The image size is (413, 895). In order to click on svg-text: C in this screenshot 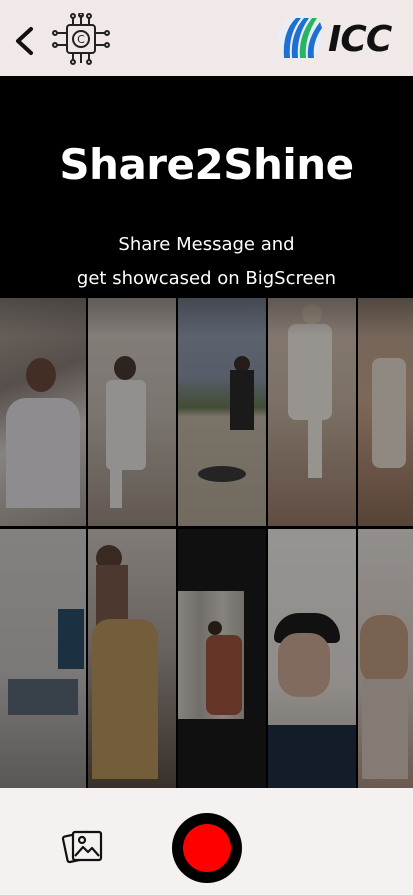, I will do `click(81, 39)`.